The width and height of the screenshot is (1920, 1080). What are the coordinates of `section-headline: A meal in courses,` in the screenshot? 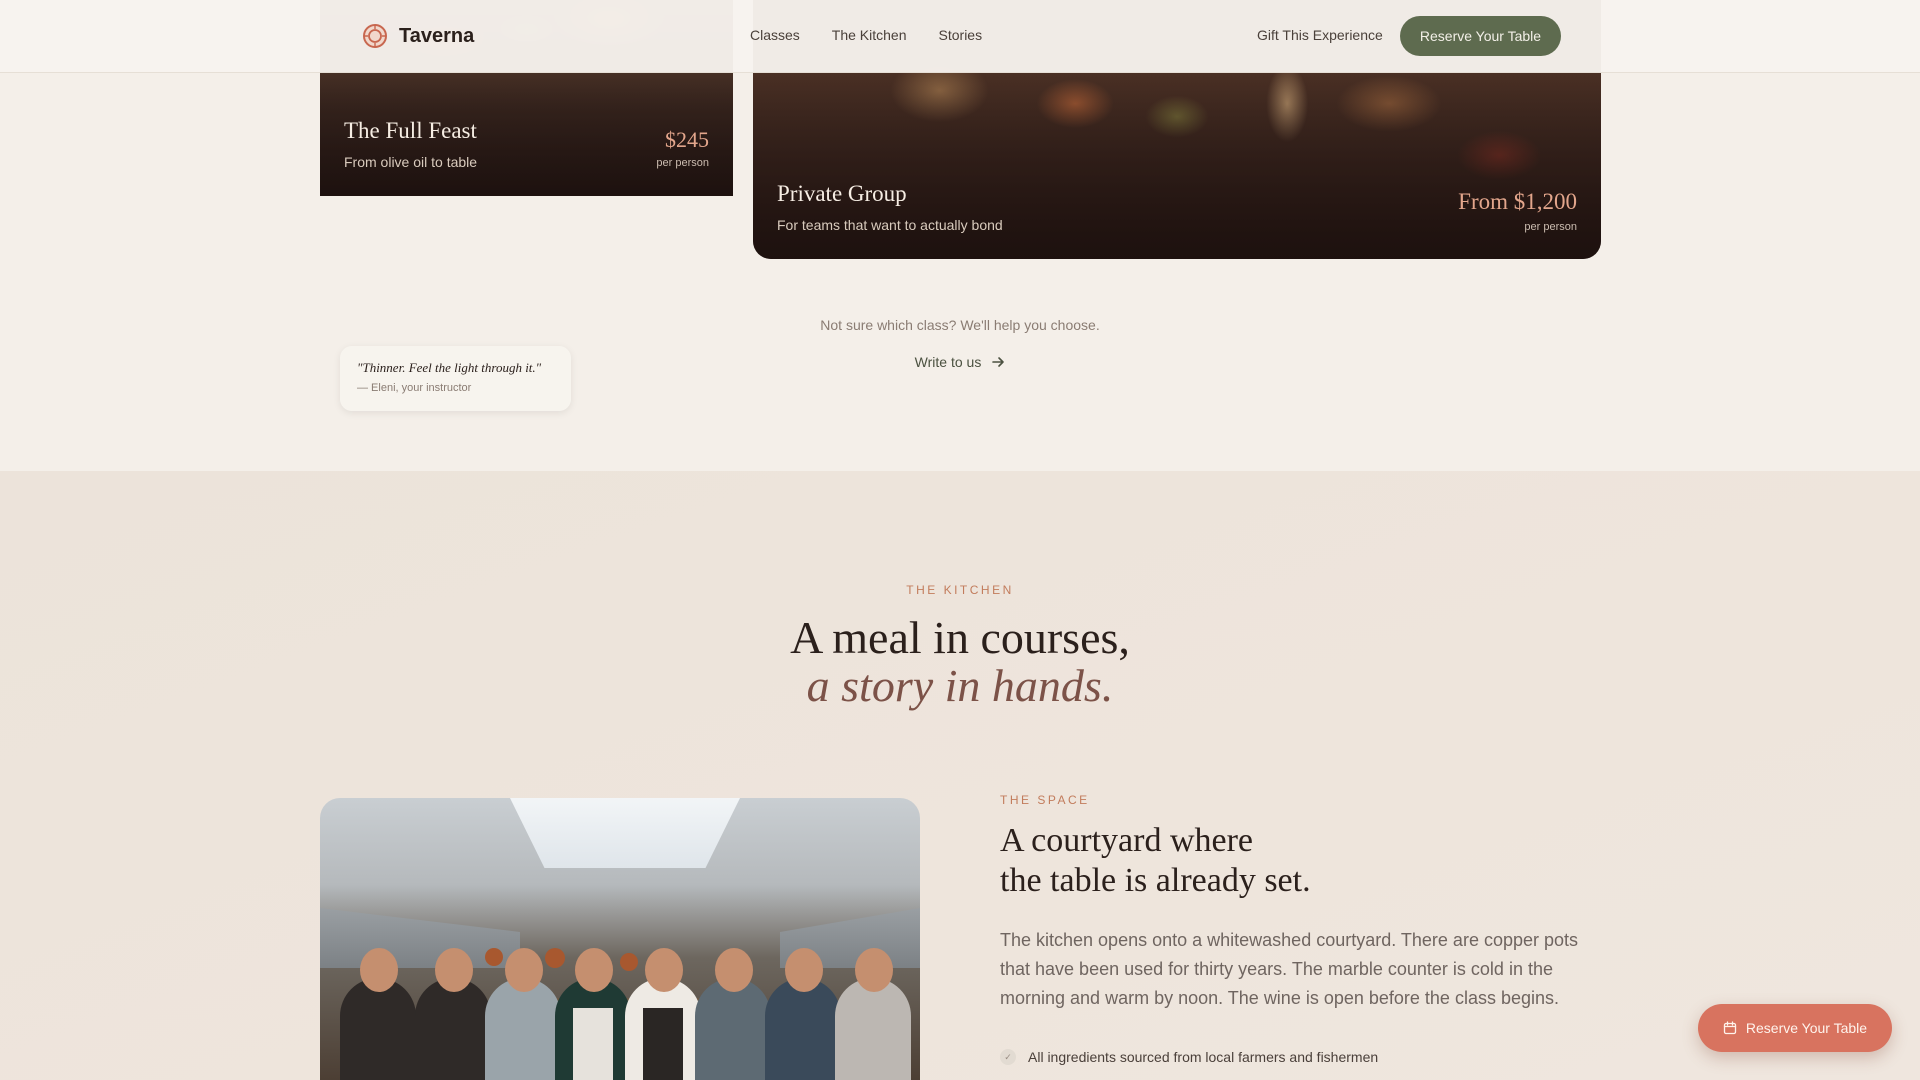 It's located at (960, 637).